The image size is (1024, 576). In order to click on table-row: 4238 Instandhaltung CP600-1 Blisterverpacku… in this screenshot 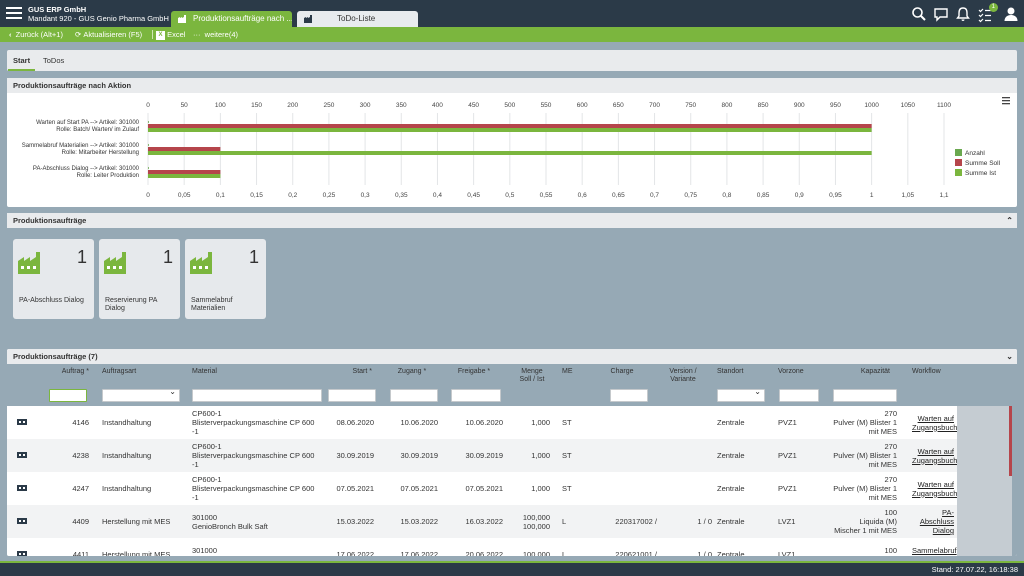, I will do `click(488, 455)`.